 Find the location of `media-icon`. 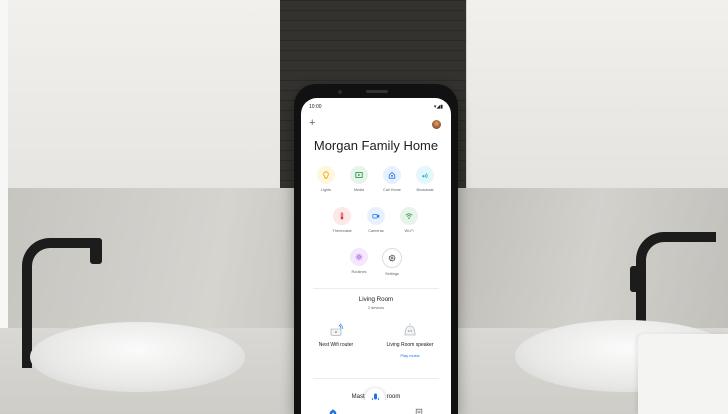

media-icon is located at coordinates (359, 175).